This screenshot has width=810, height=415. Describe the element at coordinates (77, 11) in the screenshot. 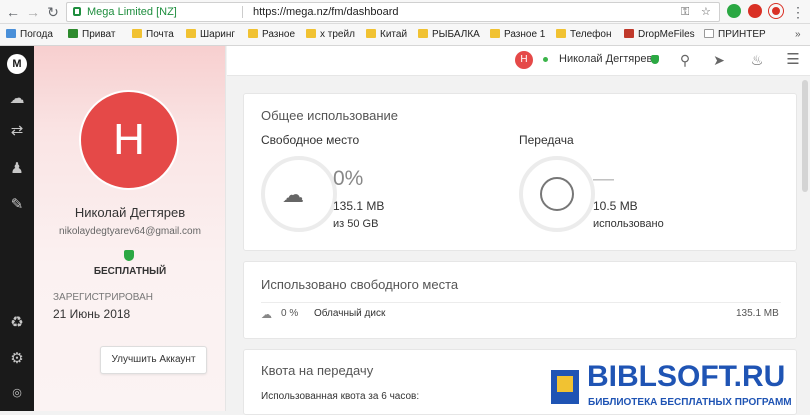

I see `lock-icon` at that location.